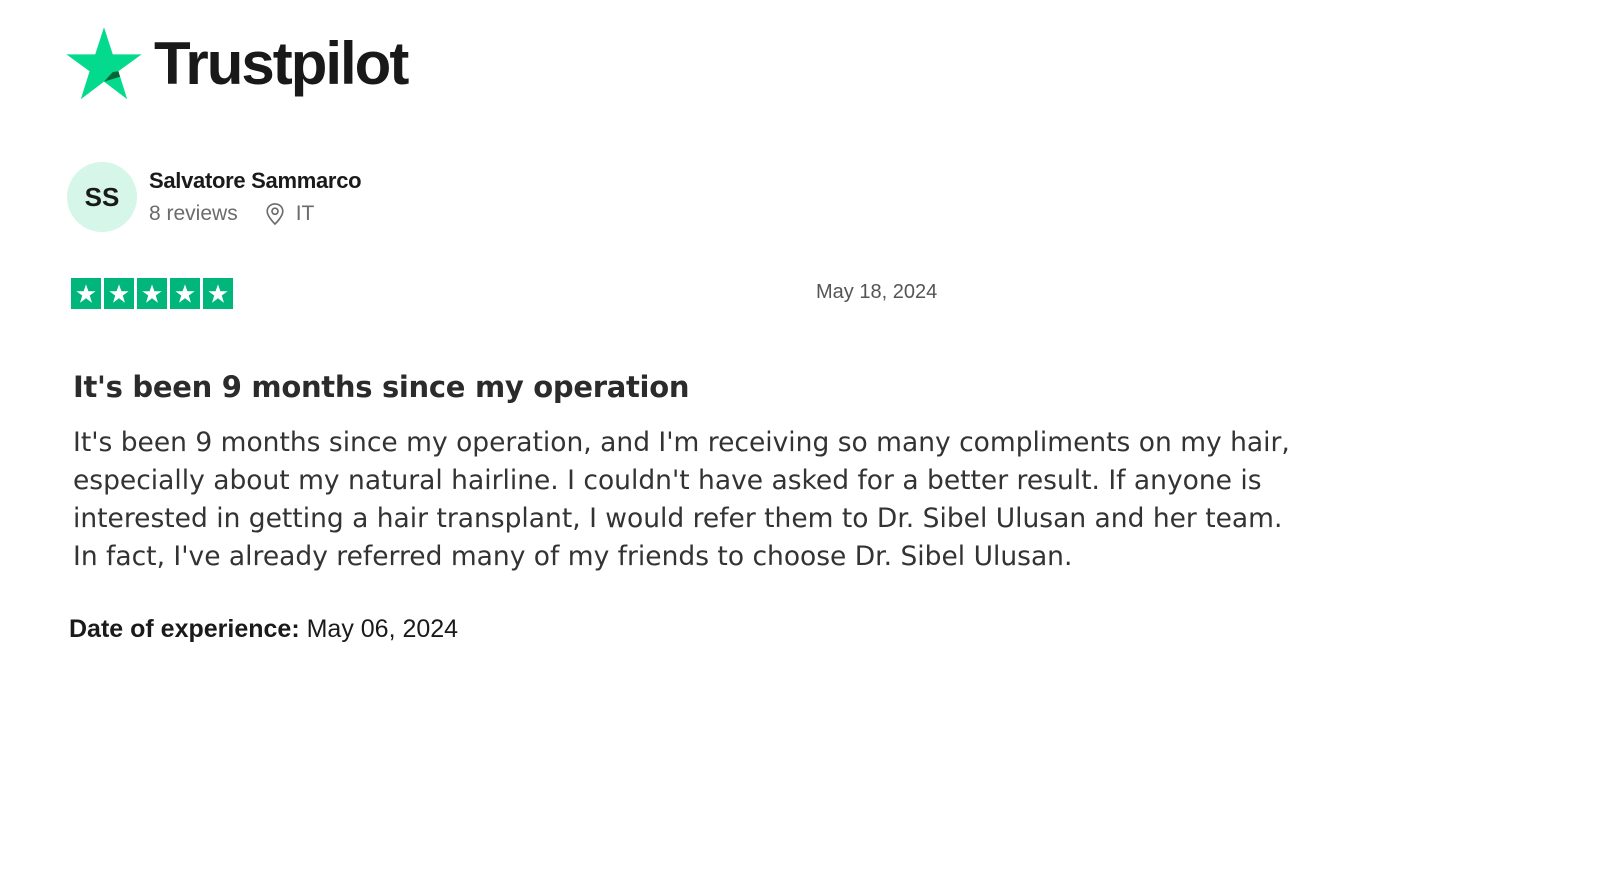 The width and height of the screenshot is (1600, 896). Describe the element at coordinates (281, 63) in the screenshot. I see `logo-text: Trustpilot` at that location.